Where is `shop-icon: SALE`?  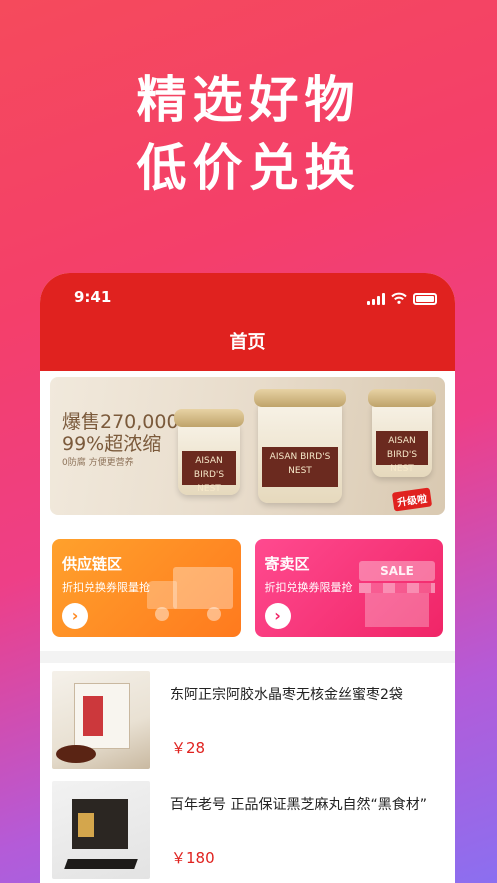
shop-icon: SALE is located at coordinates (397, 594).